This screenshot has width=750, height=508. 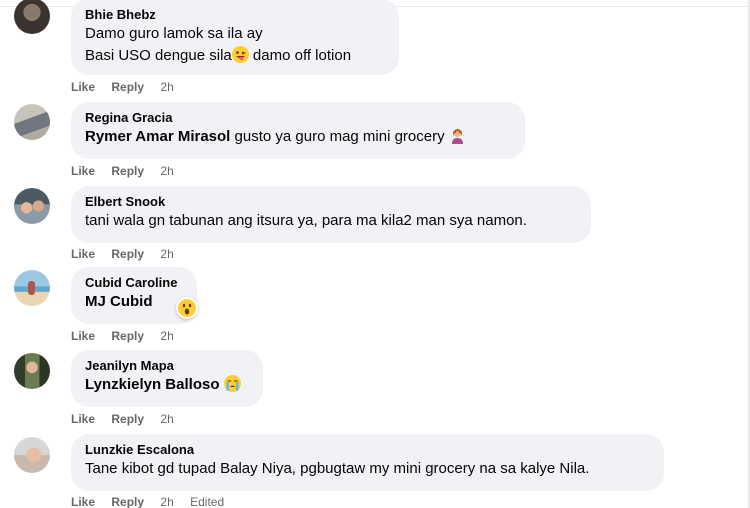 I want to click on comment-line-with-emoji: Basi USO dengue sila damo off lotion, so click(x=235, y=56).